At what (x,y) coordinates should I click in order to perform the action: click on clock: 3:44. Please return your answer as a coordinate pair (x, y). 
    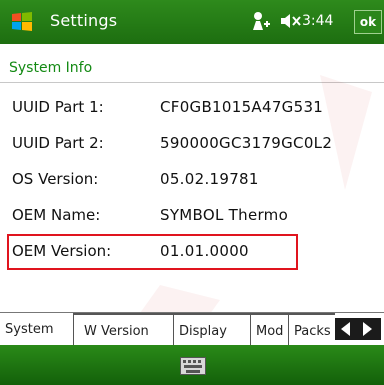
    Looking at the image, I should click on (317, 21).